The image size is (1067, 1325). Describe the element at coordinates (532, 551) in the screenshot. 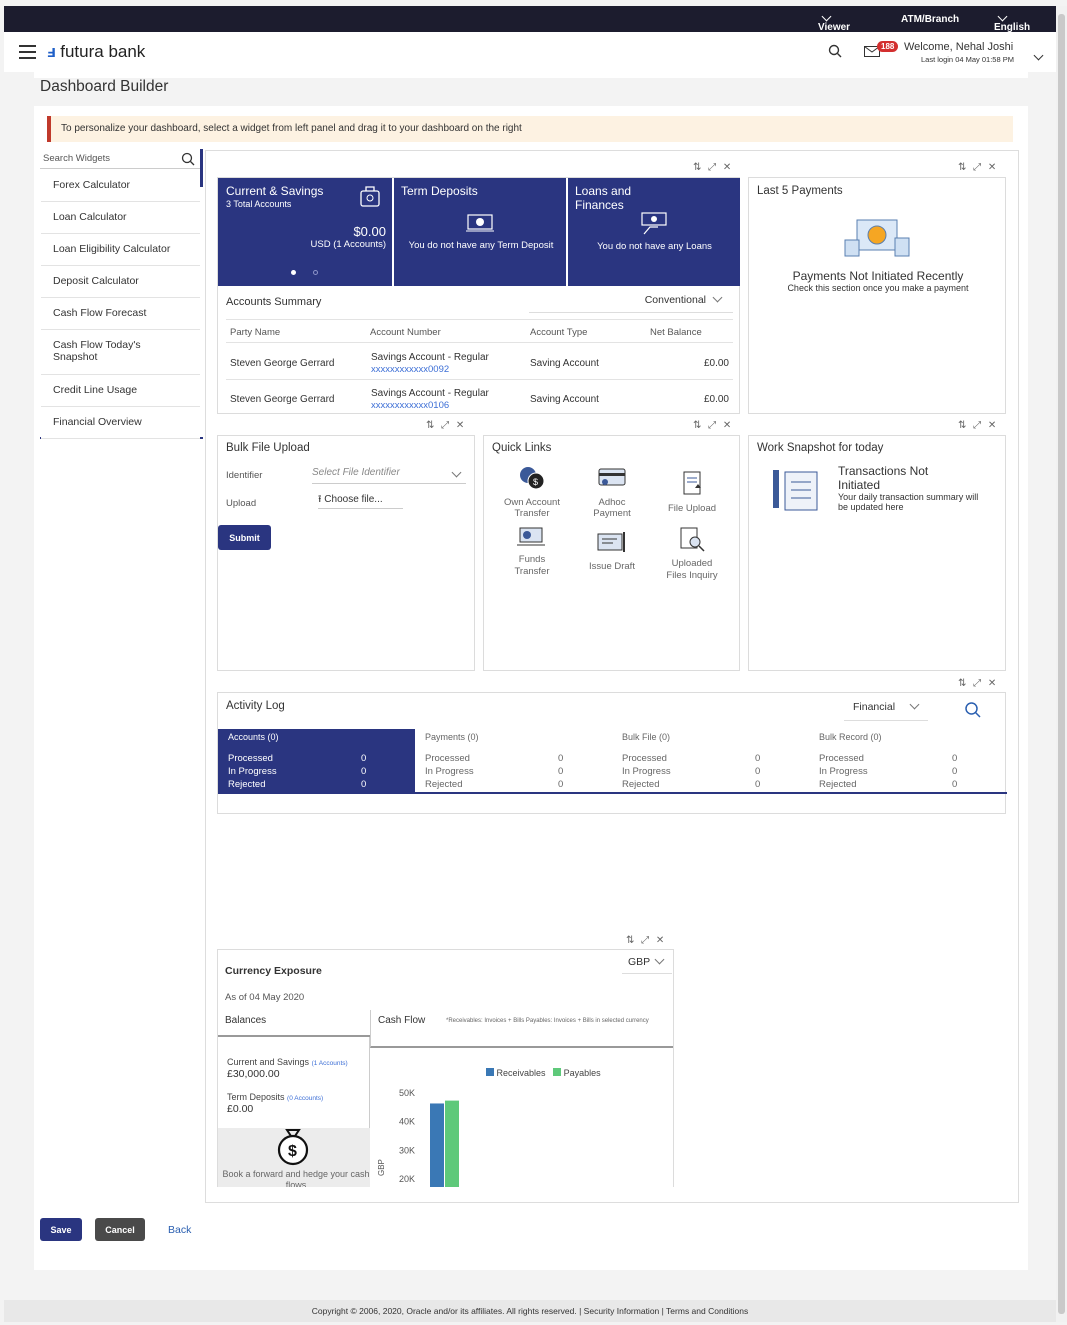

I see `quick-link-funds-transfer: Funds Transfer` at that location.